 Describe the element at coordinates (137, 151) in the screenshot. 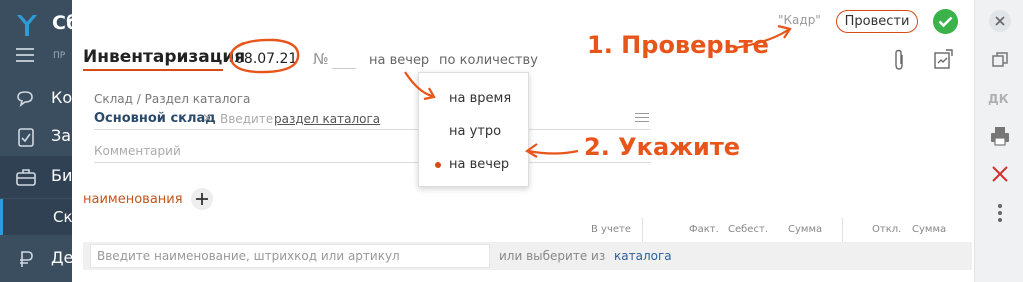

I see `comment-field: Комментарий` at that location.